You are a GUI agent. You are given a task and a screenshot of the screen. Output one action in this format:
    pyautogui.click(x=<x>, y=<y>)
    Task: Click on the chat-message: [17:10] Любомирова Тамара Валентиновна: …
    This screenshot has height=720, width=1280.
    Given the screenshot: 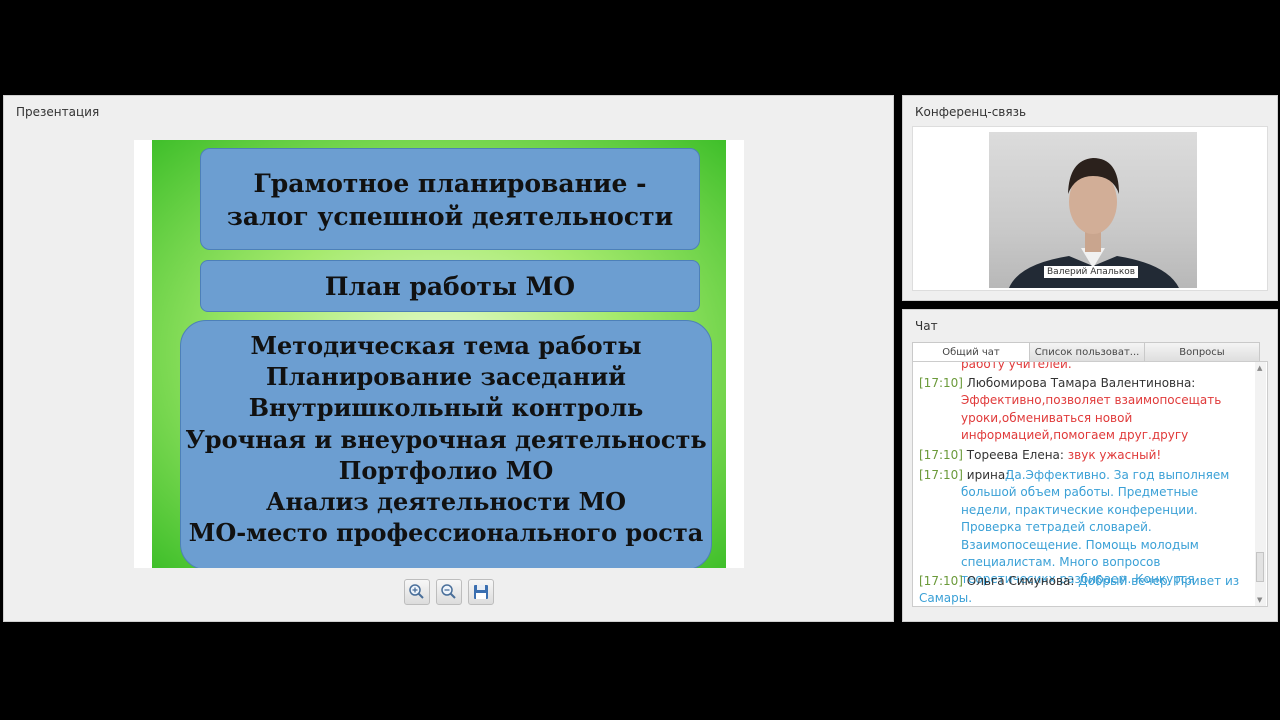 What is the action you would take?
    pyautogui.click(x=1084, y=410)
    